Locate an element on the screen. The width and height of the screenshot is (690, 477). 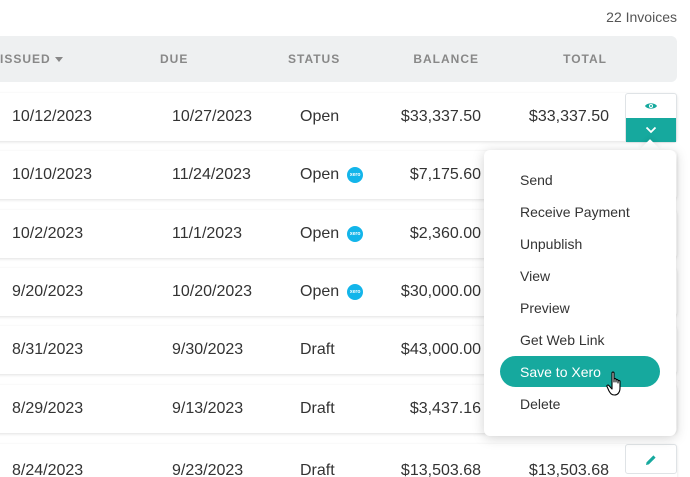
pencil-icon is located at coordinates (651, 460).